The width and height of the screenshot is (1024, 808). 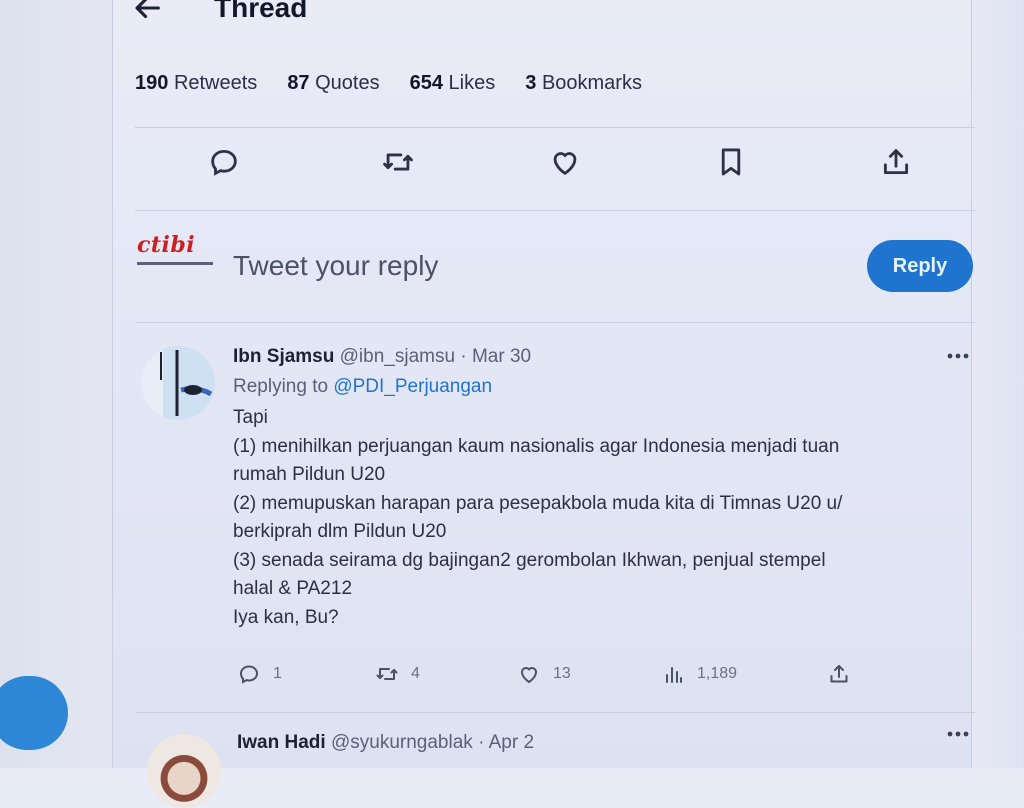 I want to click on thread-header: Thread, so click(x=218, y=14).